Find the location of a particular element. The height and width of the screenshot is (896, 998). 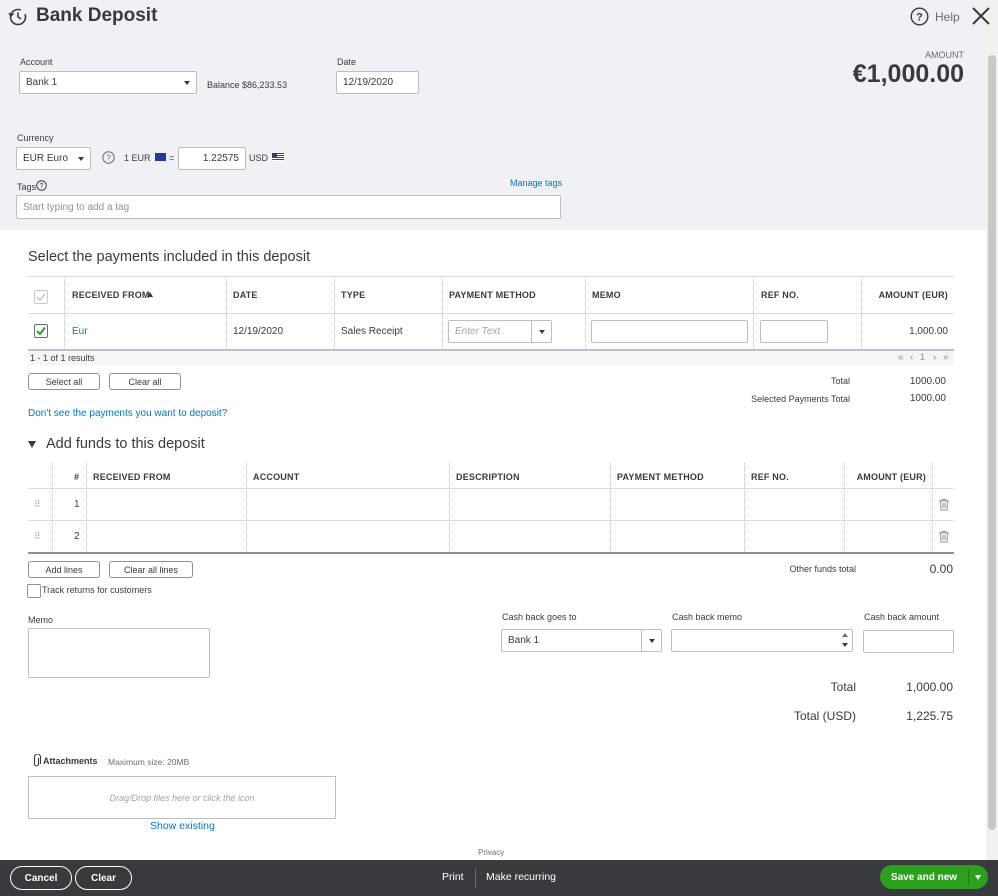

col-ref-no: REF NO. is located at coordinates (780, 295).